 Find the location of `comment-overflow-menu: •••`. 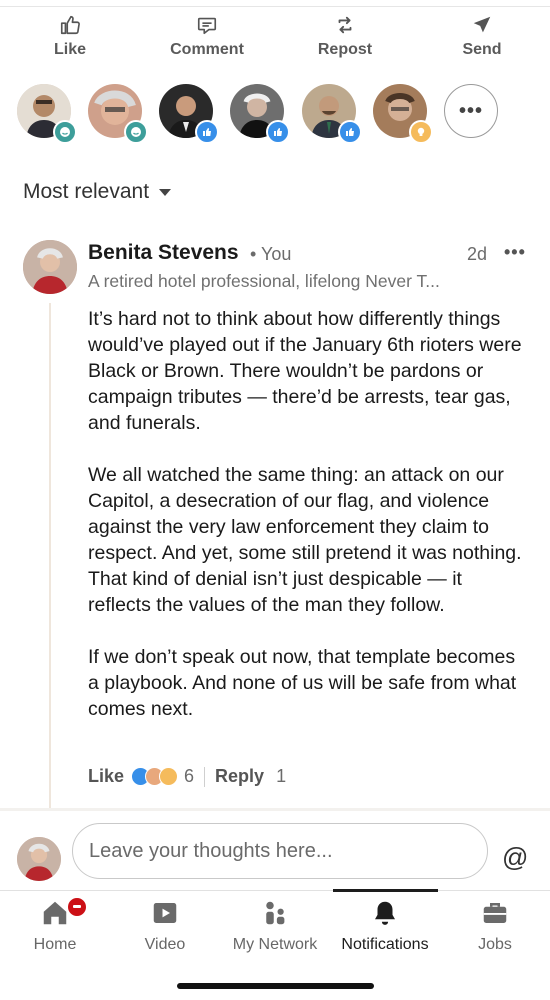

comment-overflow-menu: ••• is located at coordinates (515, 252).